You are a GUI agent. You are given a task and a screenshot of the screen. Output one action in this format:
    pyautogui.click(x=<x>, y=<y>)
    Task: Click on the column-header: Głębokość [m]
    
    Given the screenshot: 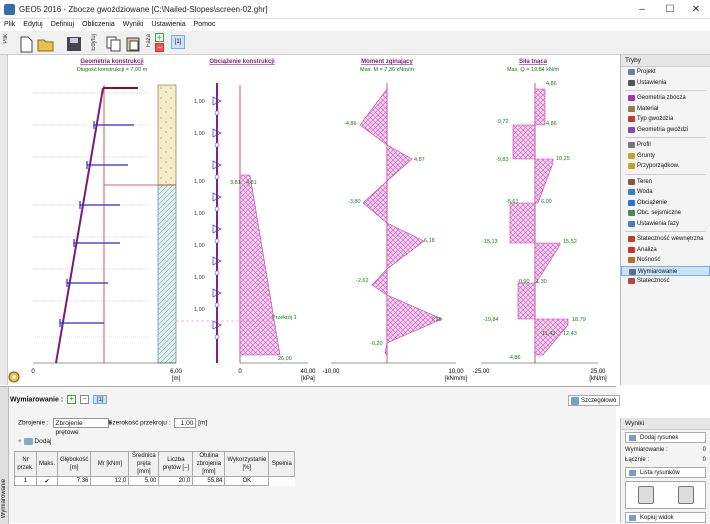 What is the action you would take?
    pyautogui.click(x=74, y=464)
    